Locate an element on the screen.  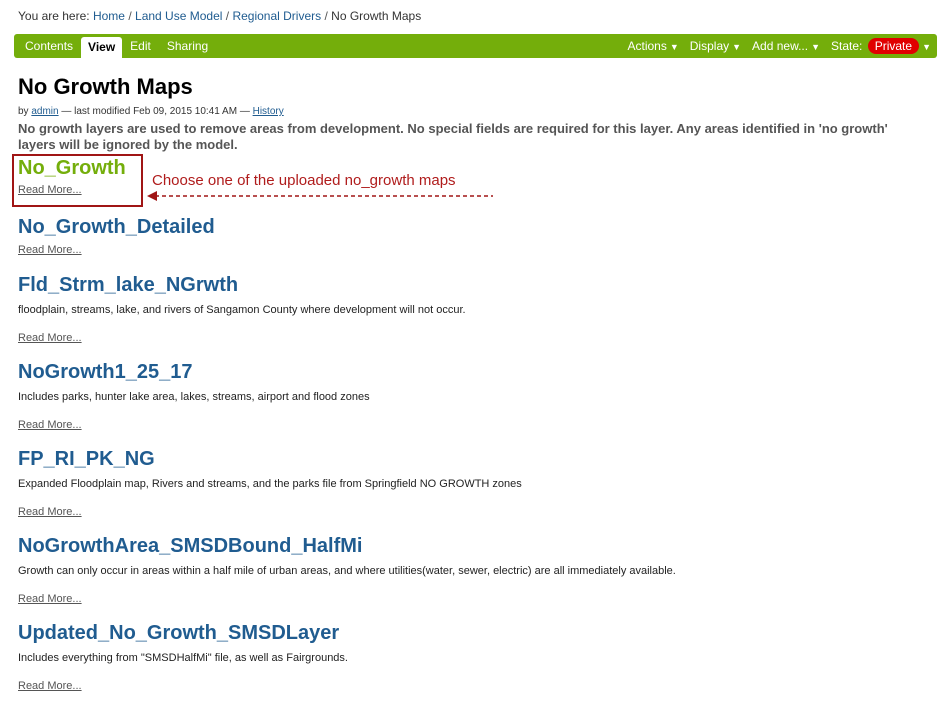
breadcrumb-land-use-model-link: Land Use Model is located at coordinates (178, 16).